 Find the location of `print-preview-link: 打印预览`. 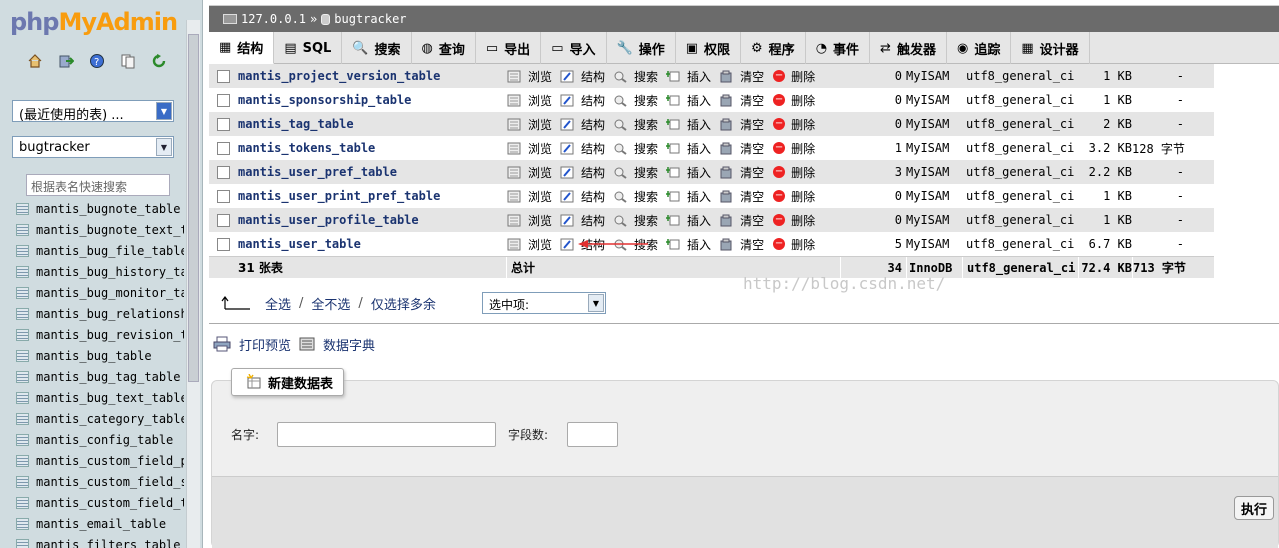

print-preview-link: 打印预览 is located at coordinates (265, 344).